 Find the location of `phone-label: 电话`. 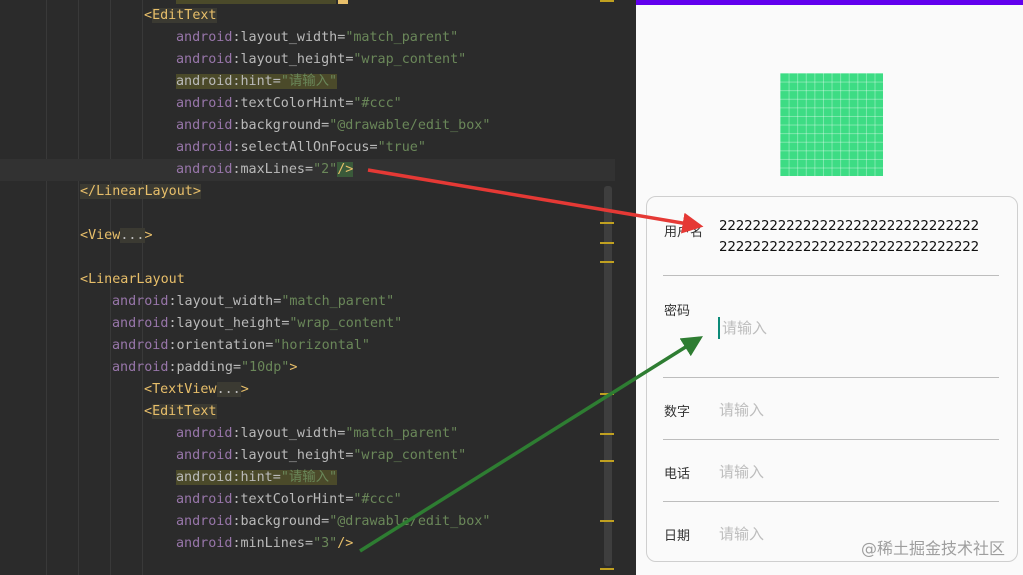

phone-label: 电话 is located at coordinates (677, 474).